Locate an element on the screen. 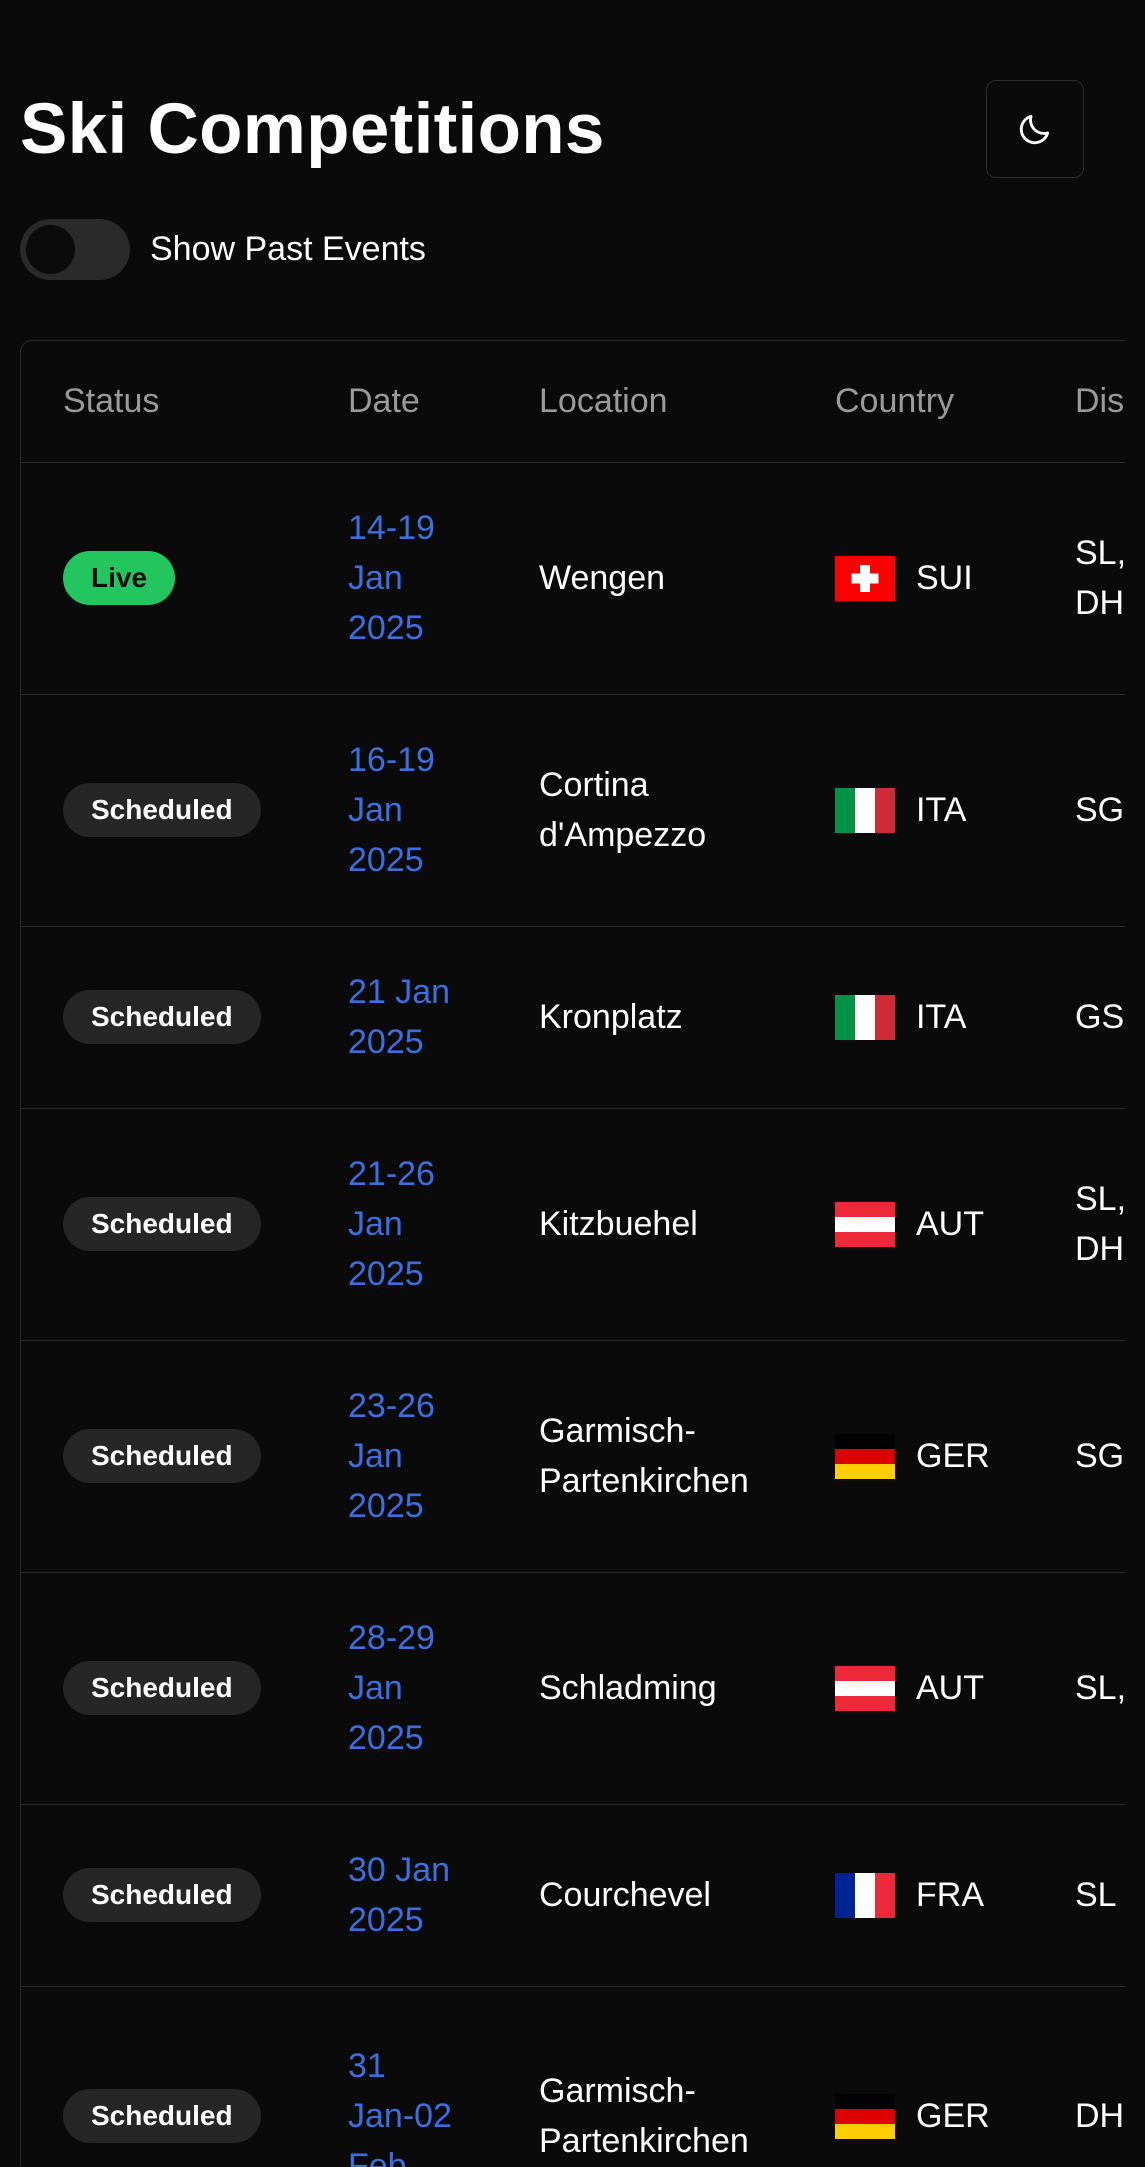  location-cell: Wengen is located at coordinates (602, 578).